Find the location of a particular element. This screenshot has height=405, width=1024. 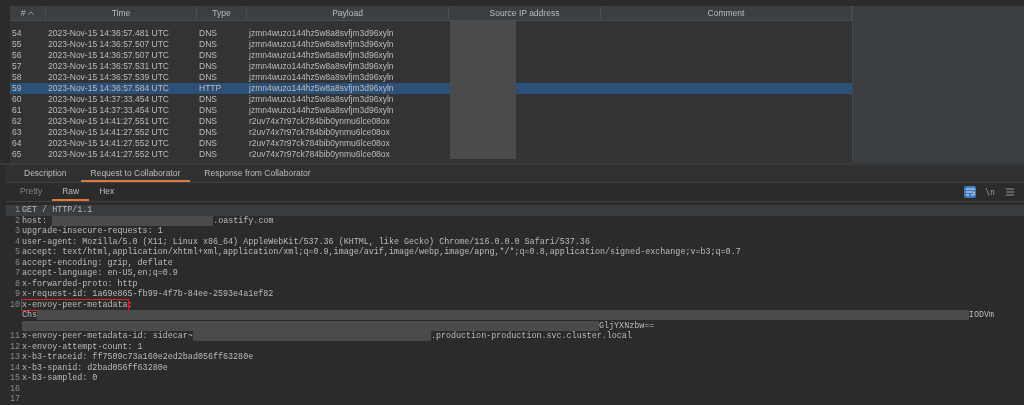

column-header: Payload is located at coordinates (348, 13).